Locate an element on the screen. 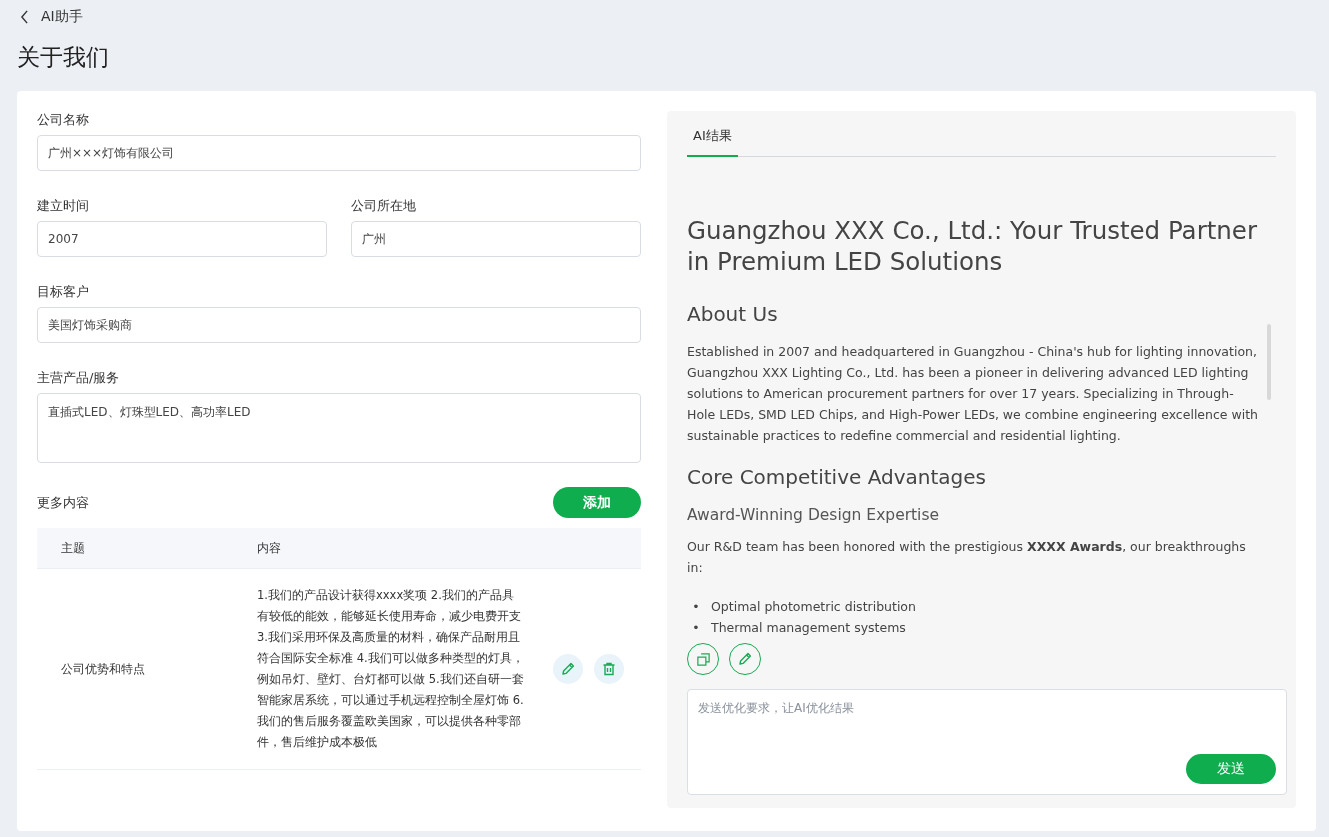  trash-icon is located at coordinates (609, 669).